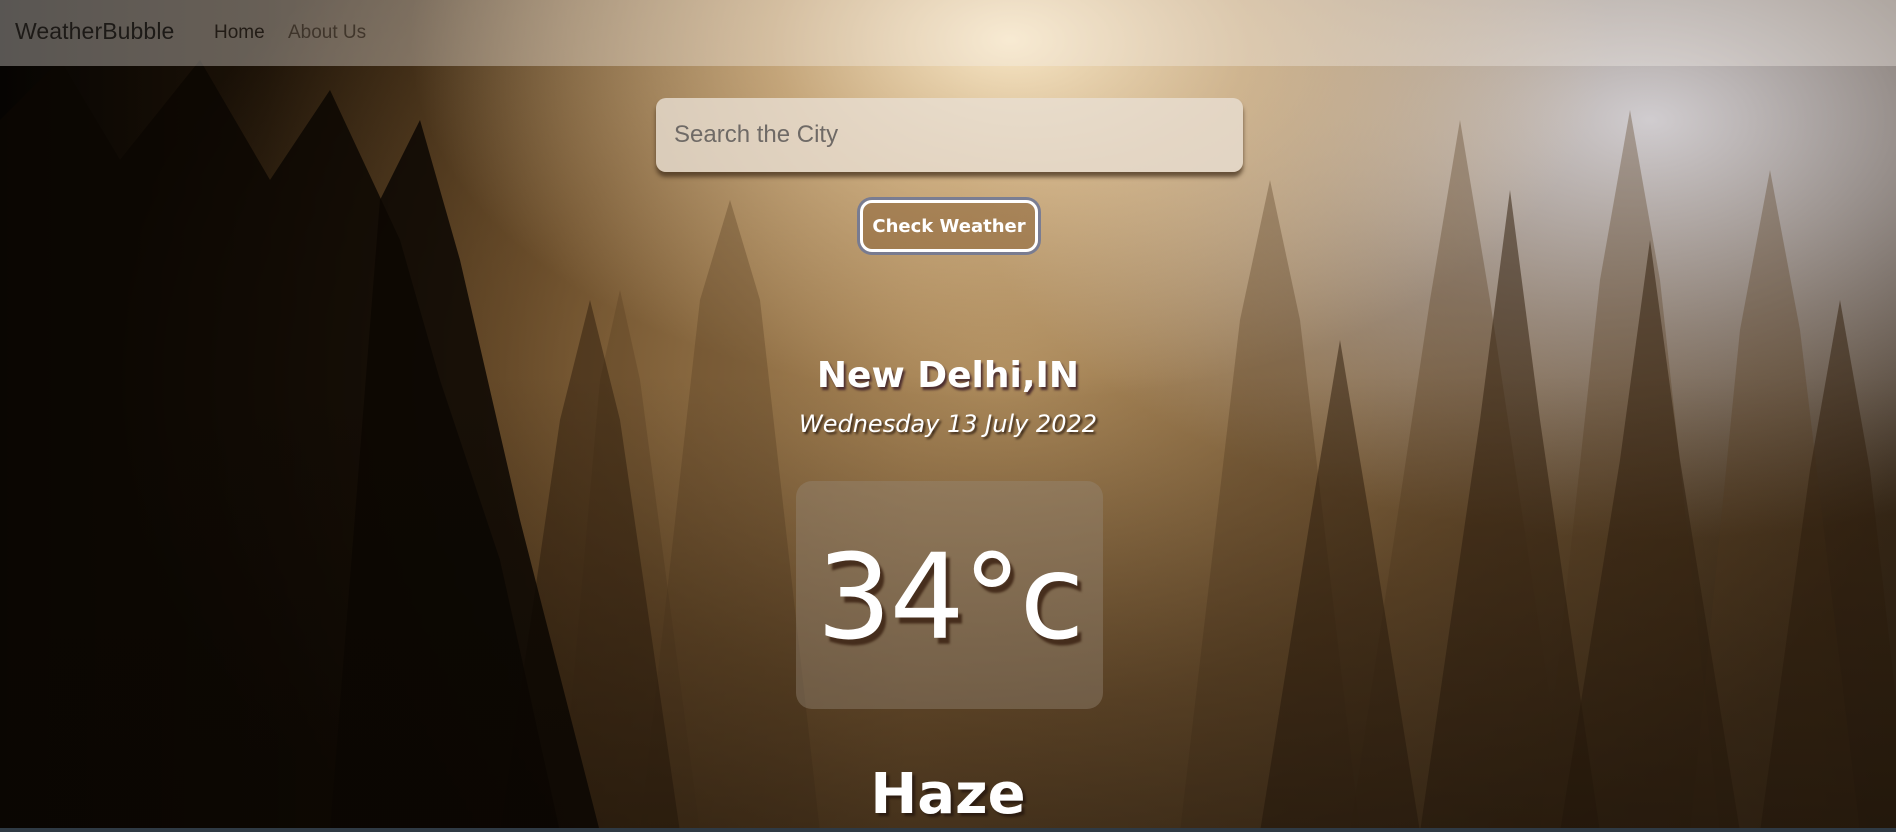  What do you see at coordinates (948, 33) in the screenshot?
I see `navbar: WeatherBubble Home About Us` at bounding box center [948, 33].